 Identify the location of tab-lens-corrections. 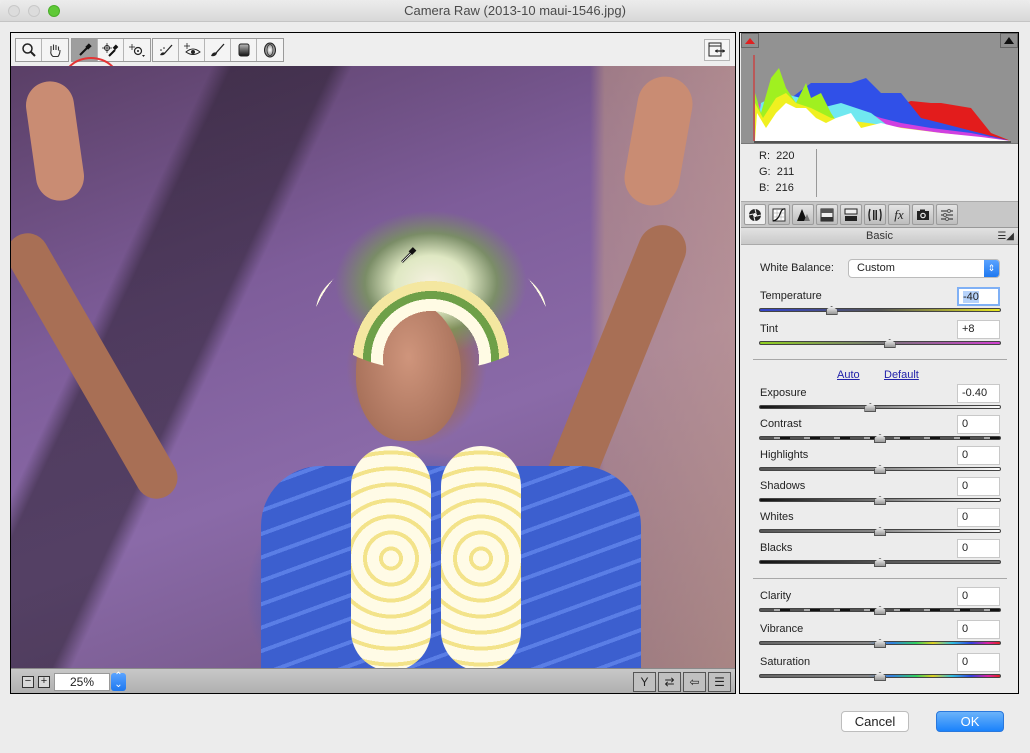
(875, 214).